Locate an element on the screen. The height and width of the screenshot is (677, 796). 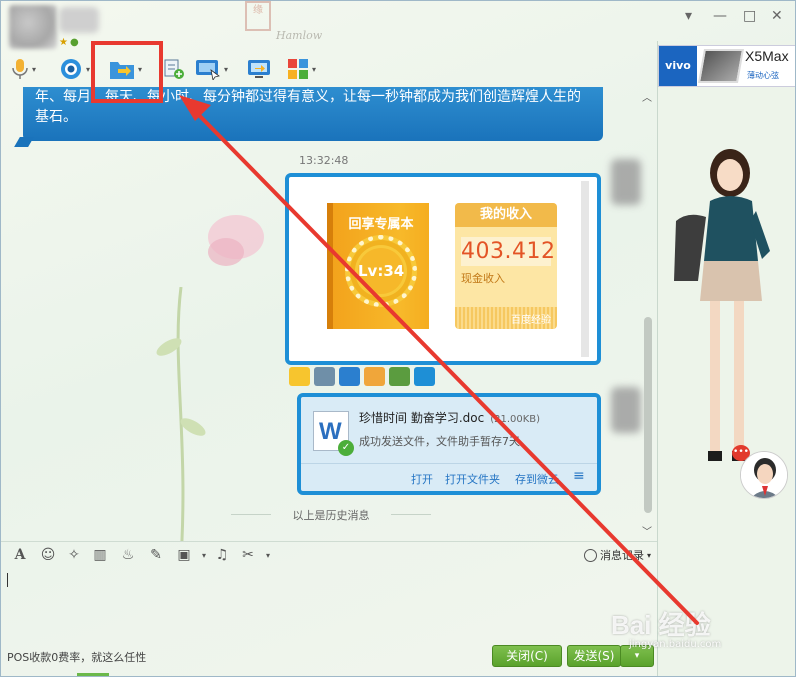
level-badge: Lv:34 is located at coordinates (381, 271).